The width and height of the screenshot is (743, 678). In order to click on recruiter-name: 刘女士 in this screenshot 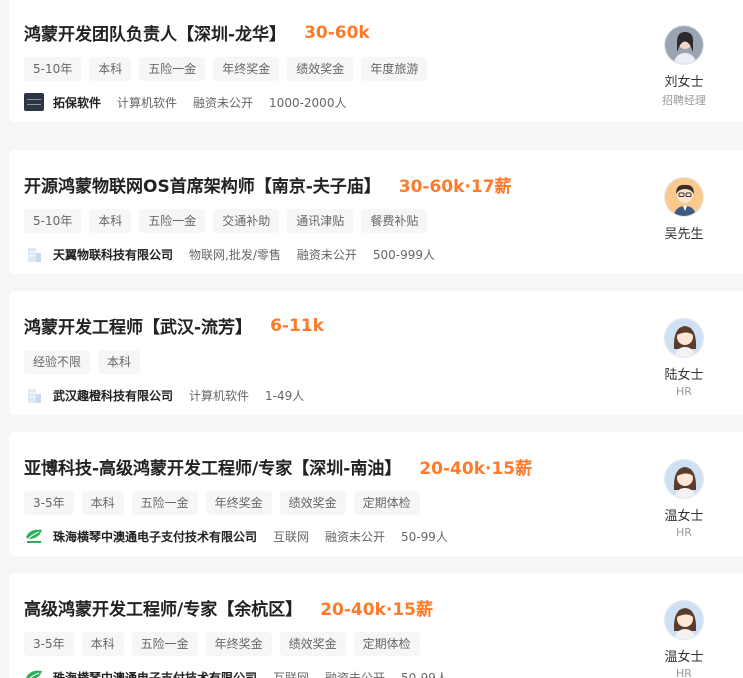, I will do `click(684, 82)`.